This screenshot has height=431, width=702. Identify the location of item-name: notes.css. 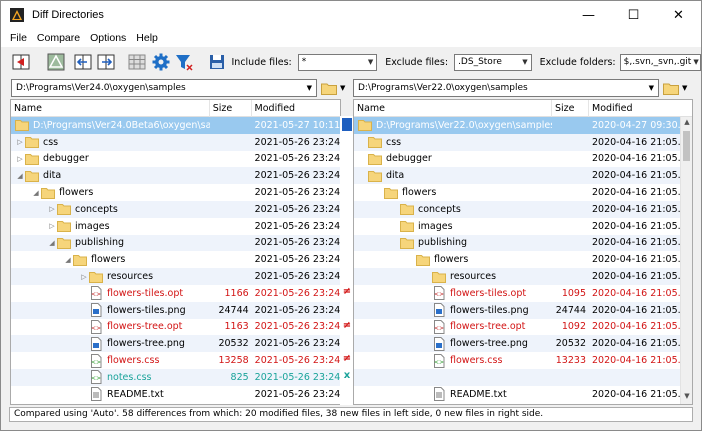
(129, 377).